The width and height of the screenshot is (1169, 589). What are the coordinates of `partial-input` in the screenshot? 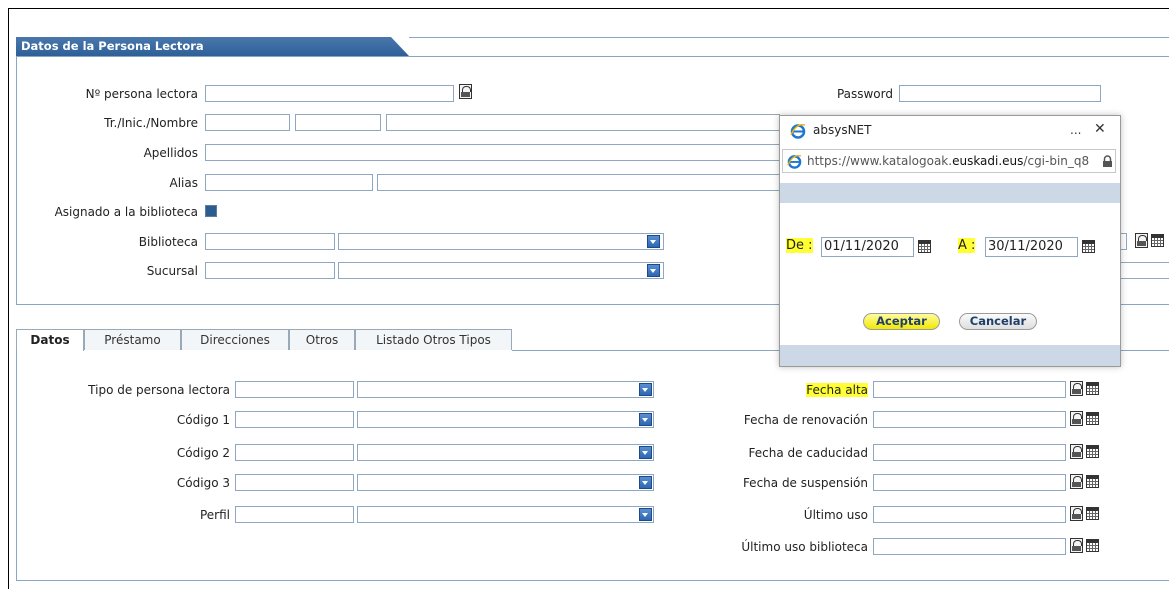 It's located at (1142, 270).